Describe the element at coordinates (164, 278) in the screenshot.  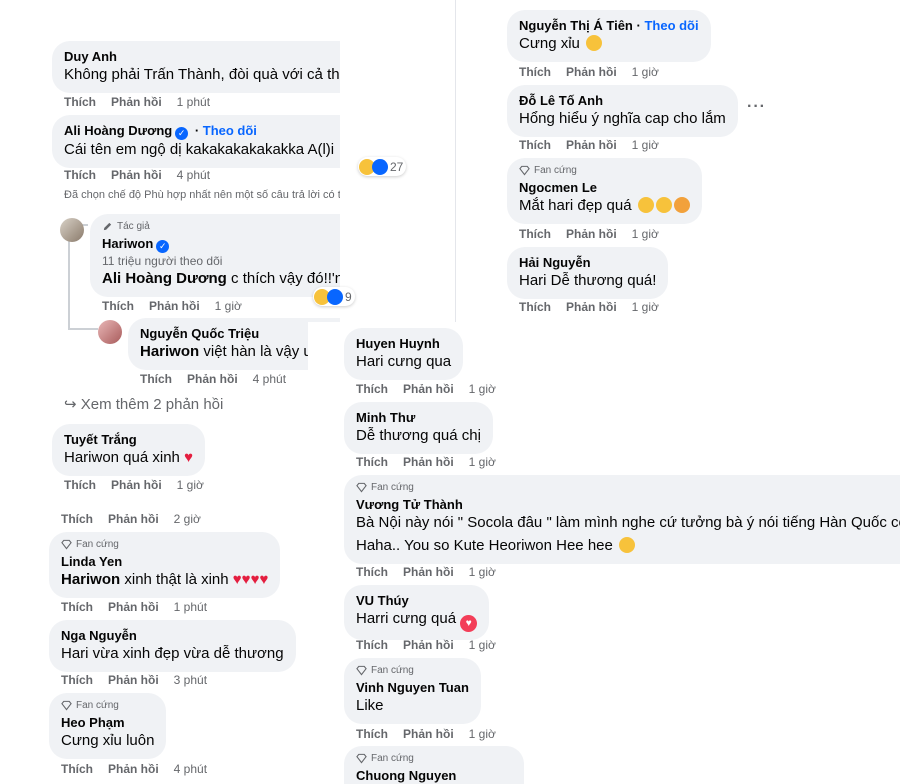
I see `mention-link: Ali Hoàng Dương` at that location.